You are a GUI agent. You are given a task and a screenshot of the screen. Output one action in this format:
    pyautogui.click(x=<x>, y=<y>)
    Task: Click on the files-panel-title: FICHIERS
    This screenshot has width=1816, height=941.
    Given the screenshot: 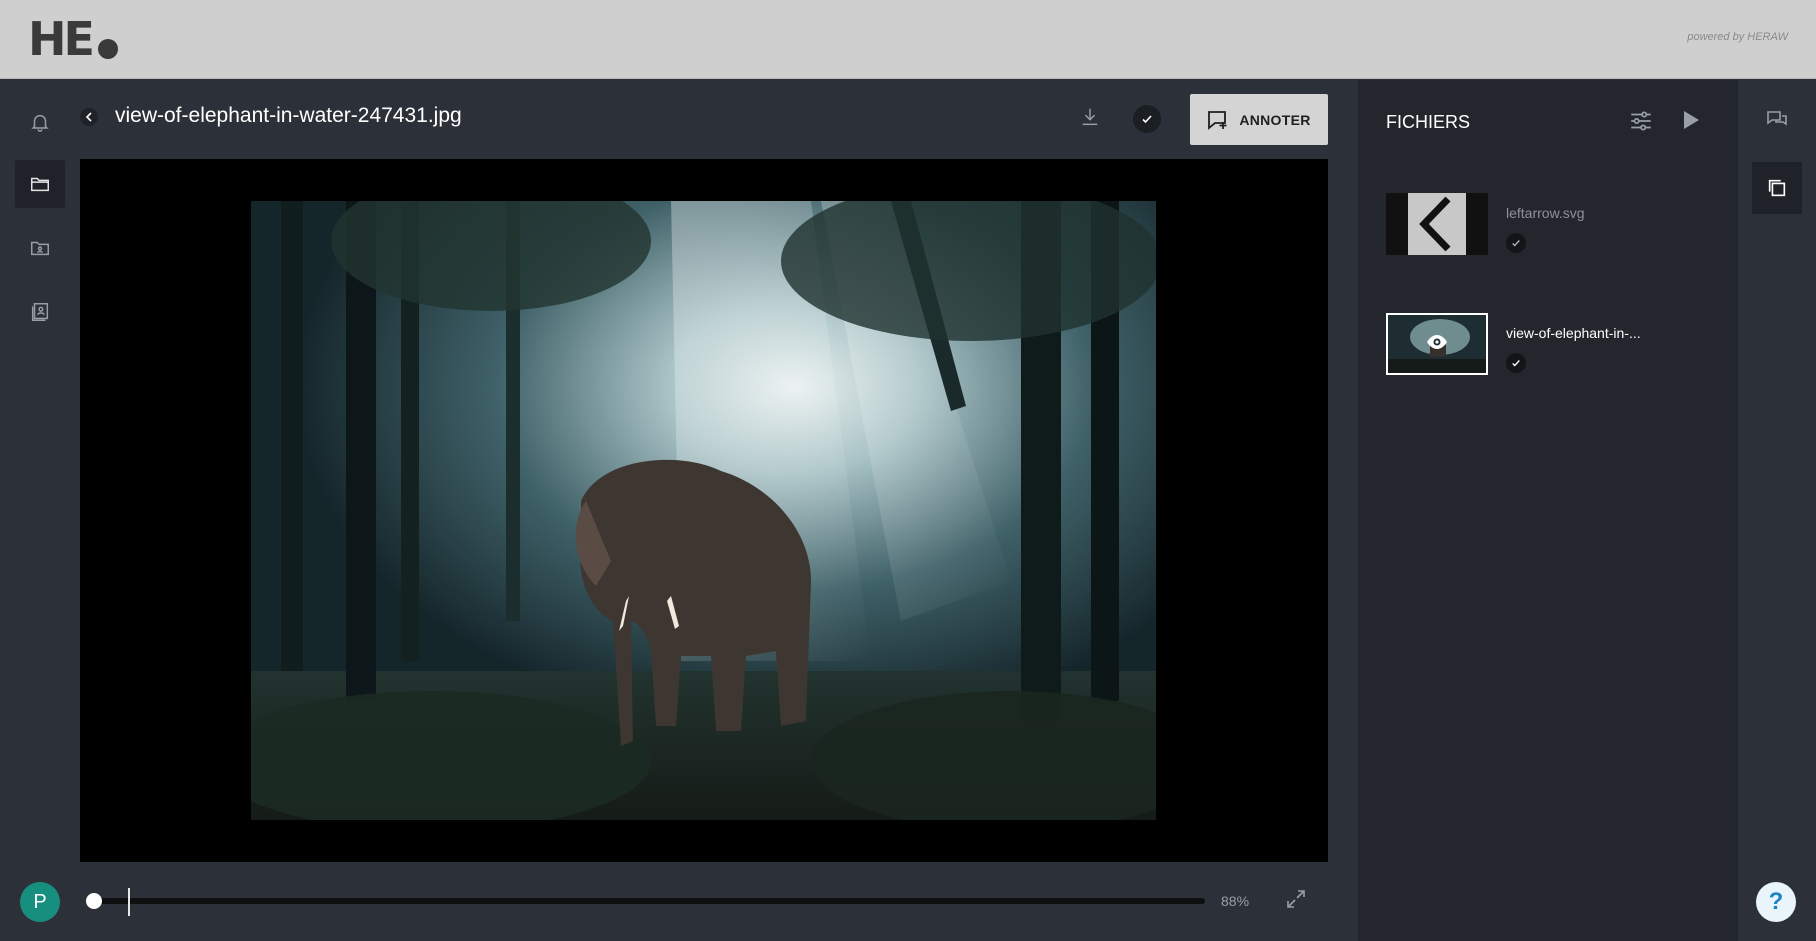 What is the action you would take?
    pyautogui.click(x=1428, y=122)
    